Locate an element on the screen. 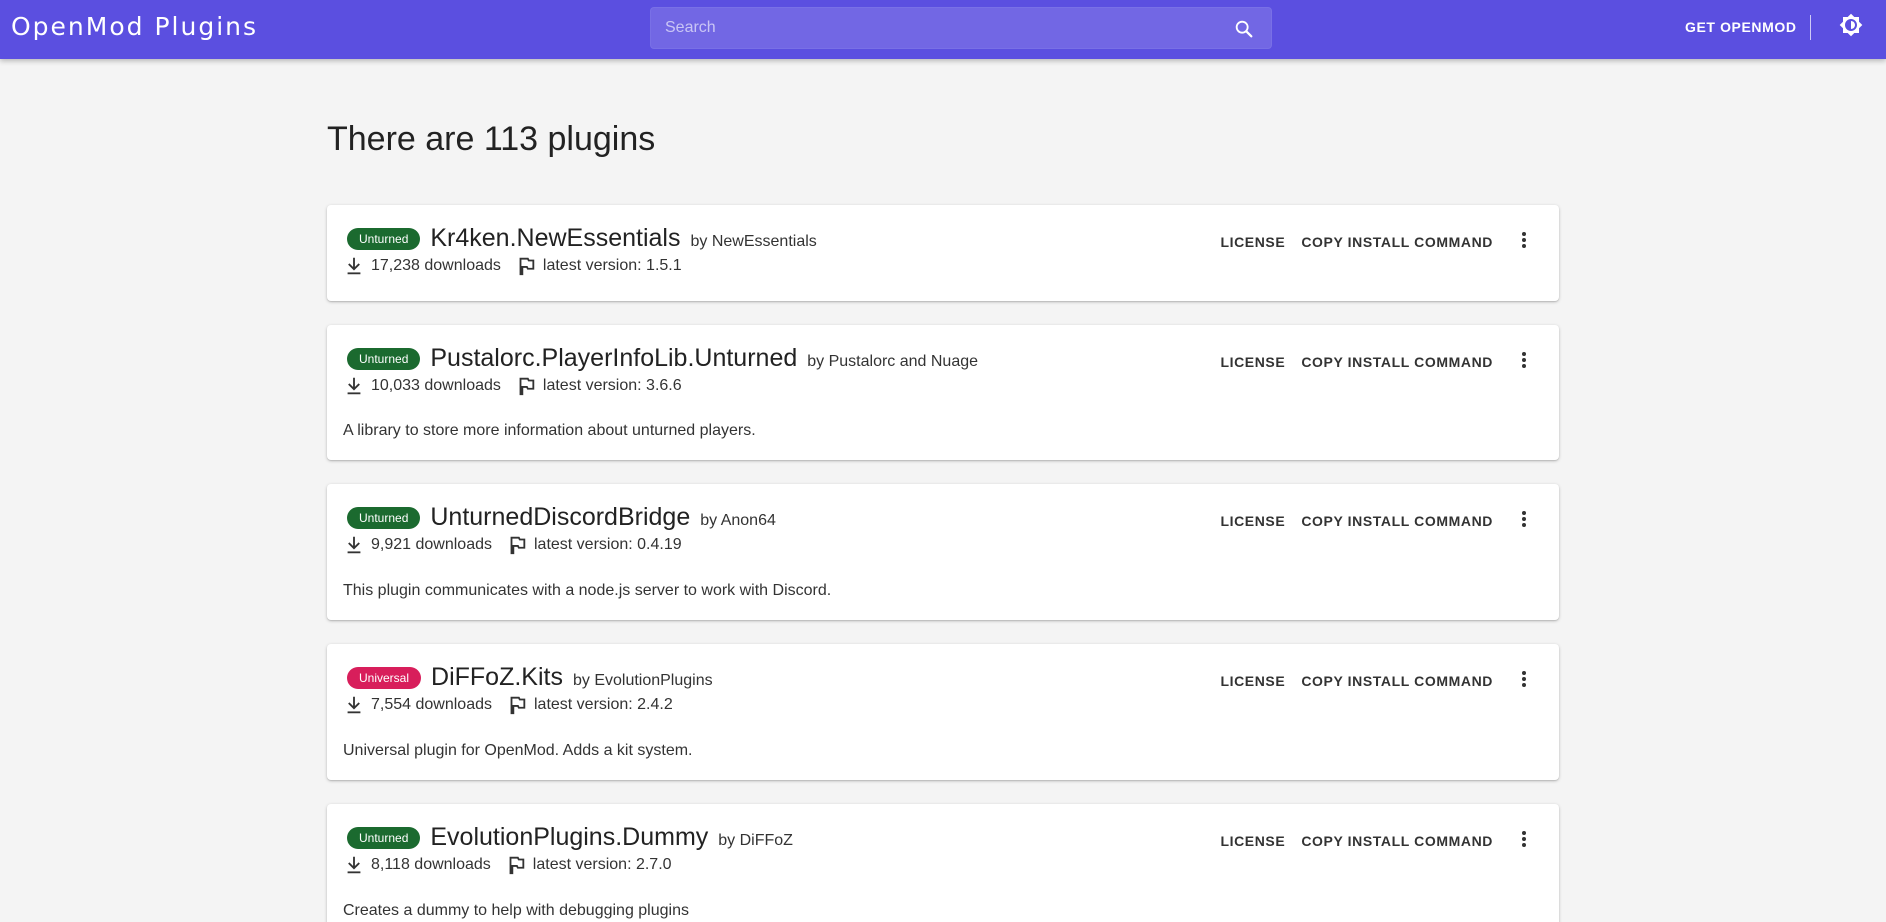 Image resolution: width=1886 pixels, height=922 pixels. download-count: 8,118 downloads is located at coordinates (431, 864).